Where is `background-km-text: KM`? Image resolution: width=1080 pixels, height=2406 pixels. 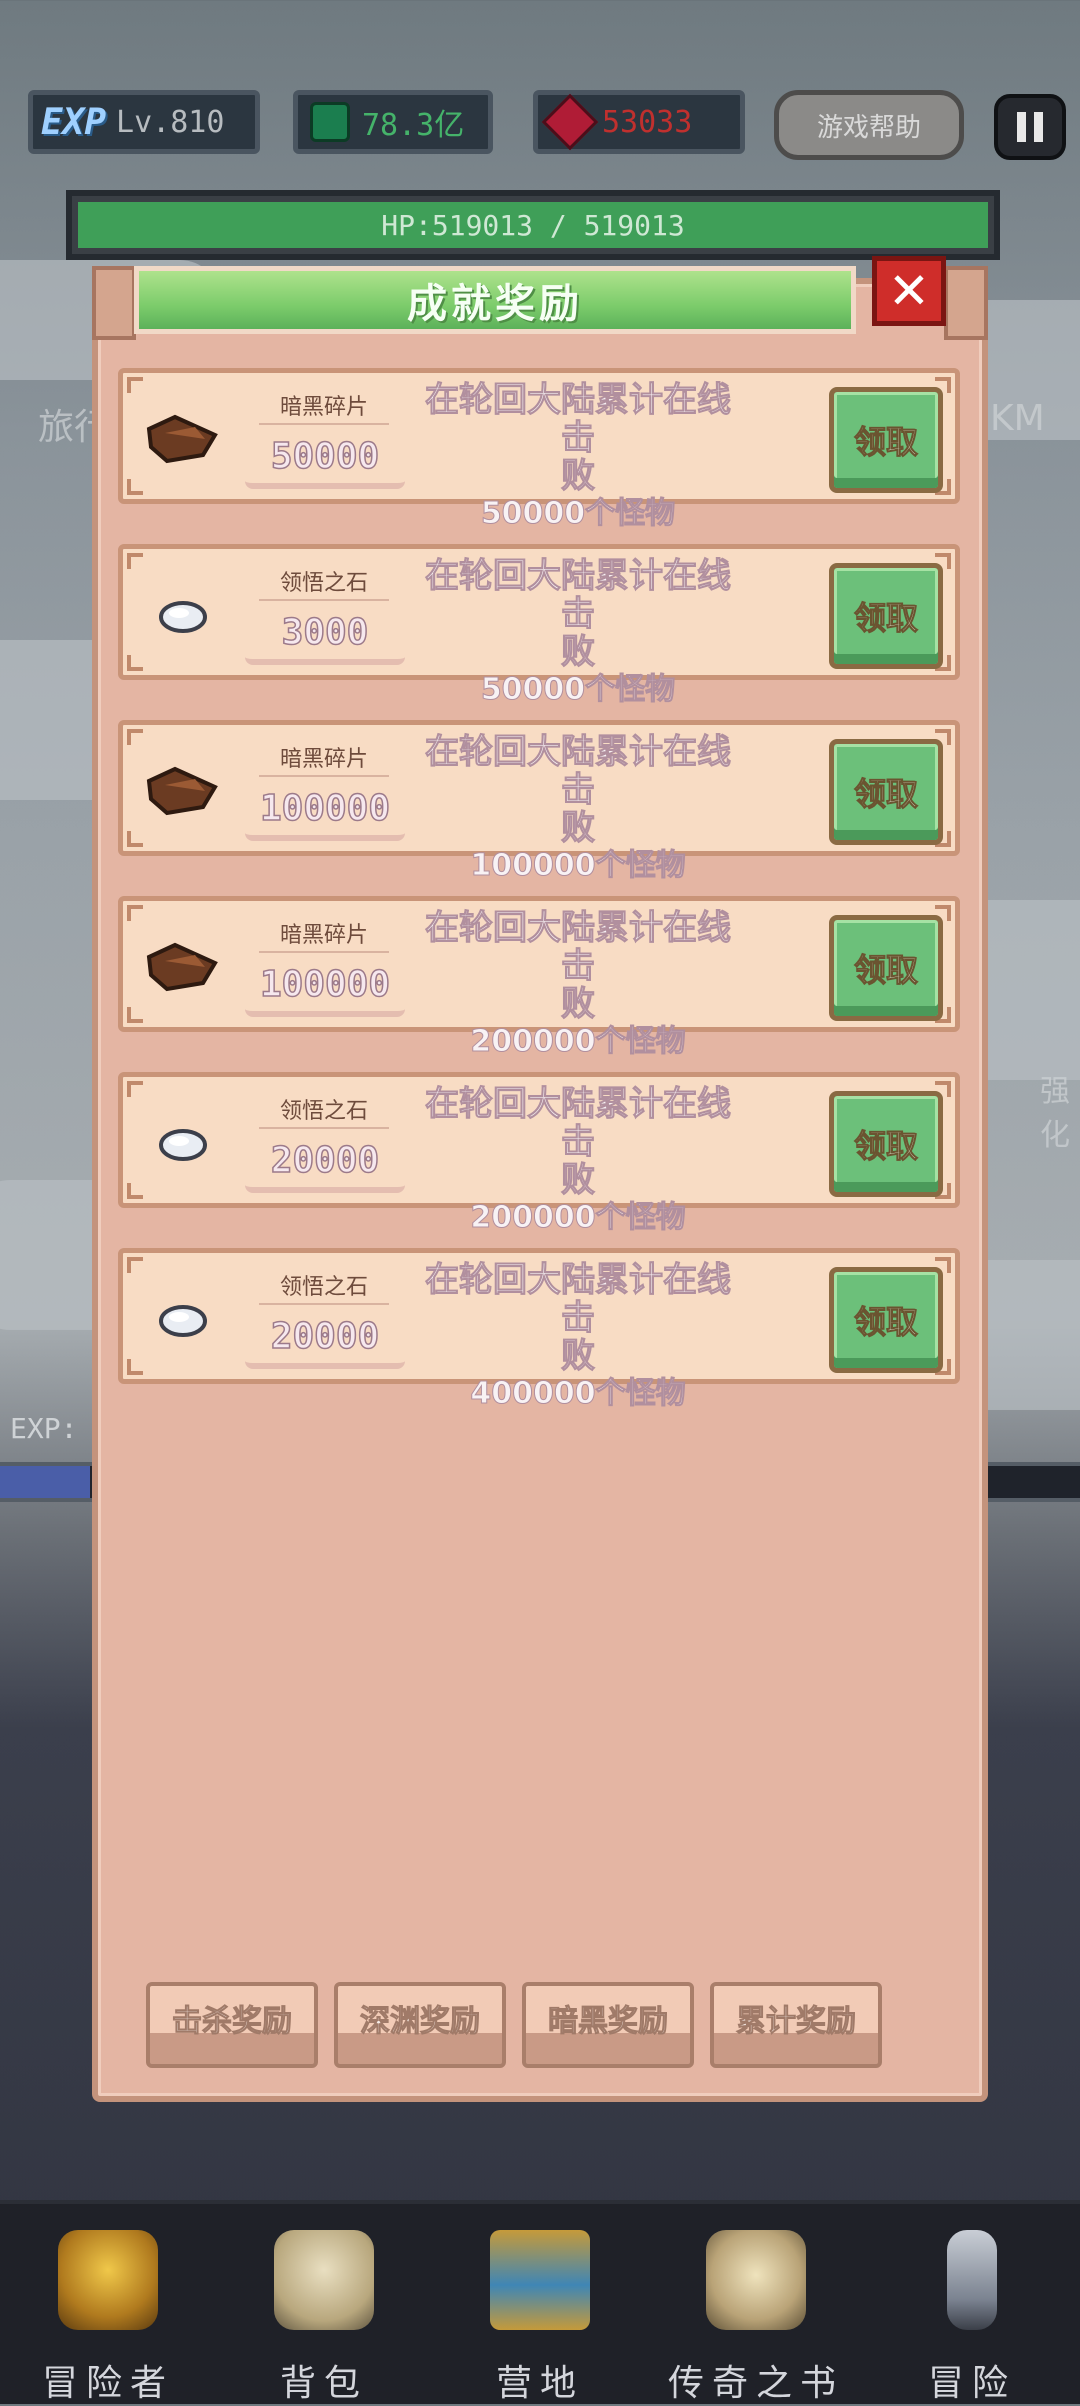
background-km-text: KM is located at coordinates (1017, 418).